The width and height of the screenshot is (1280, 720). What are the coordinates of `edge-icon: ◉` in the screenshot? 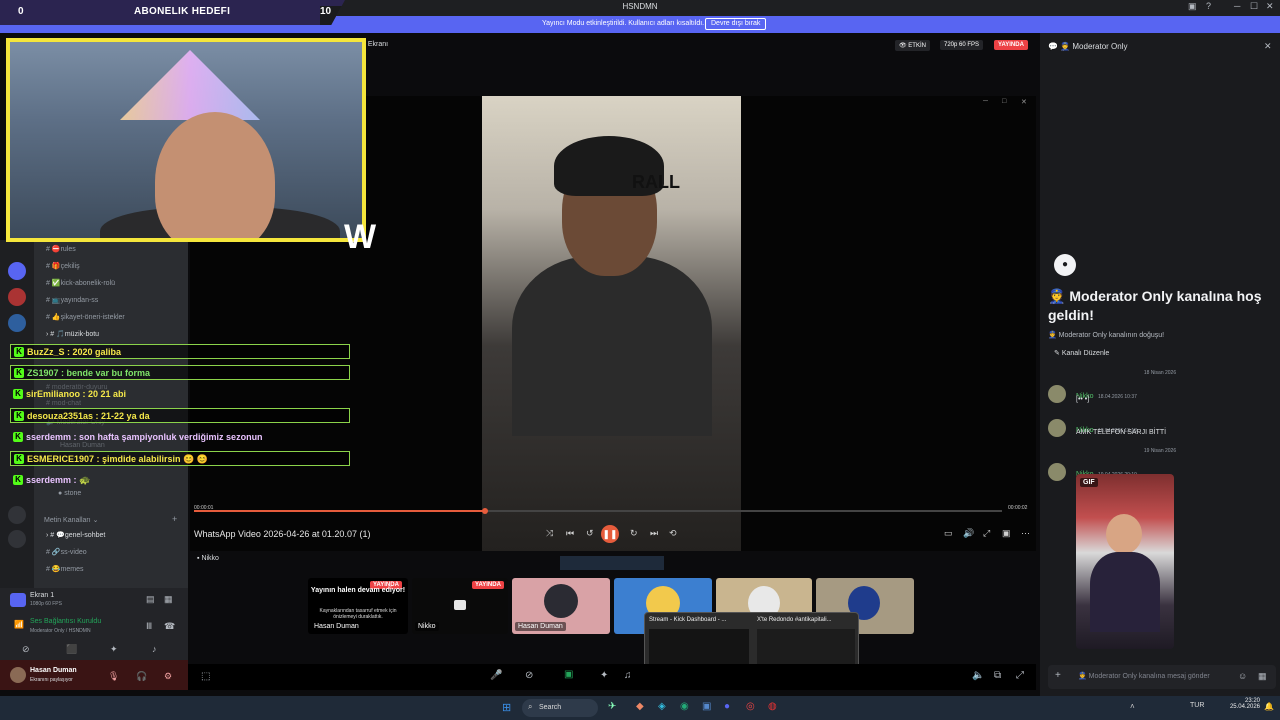 It's located at (684, 706).